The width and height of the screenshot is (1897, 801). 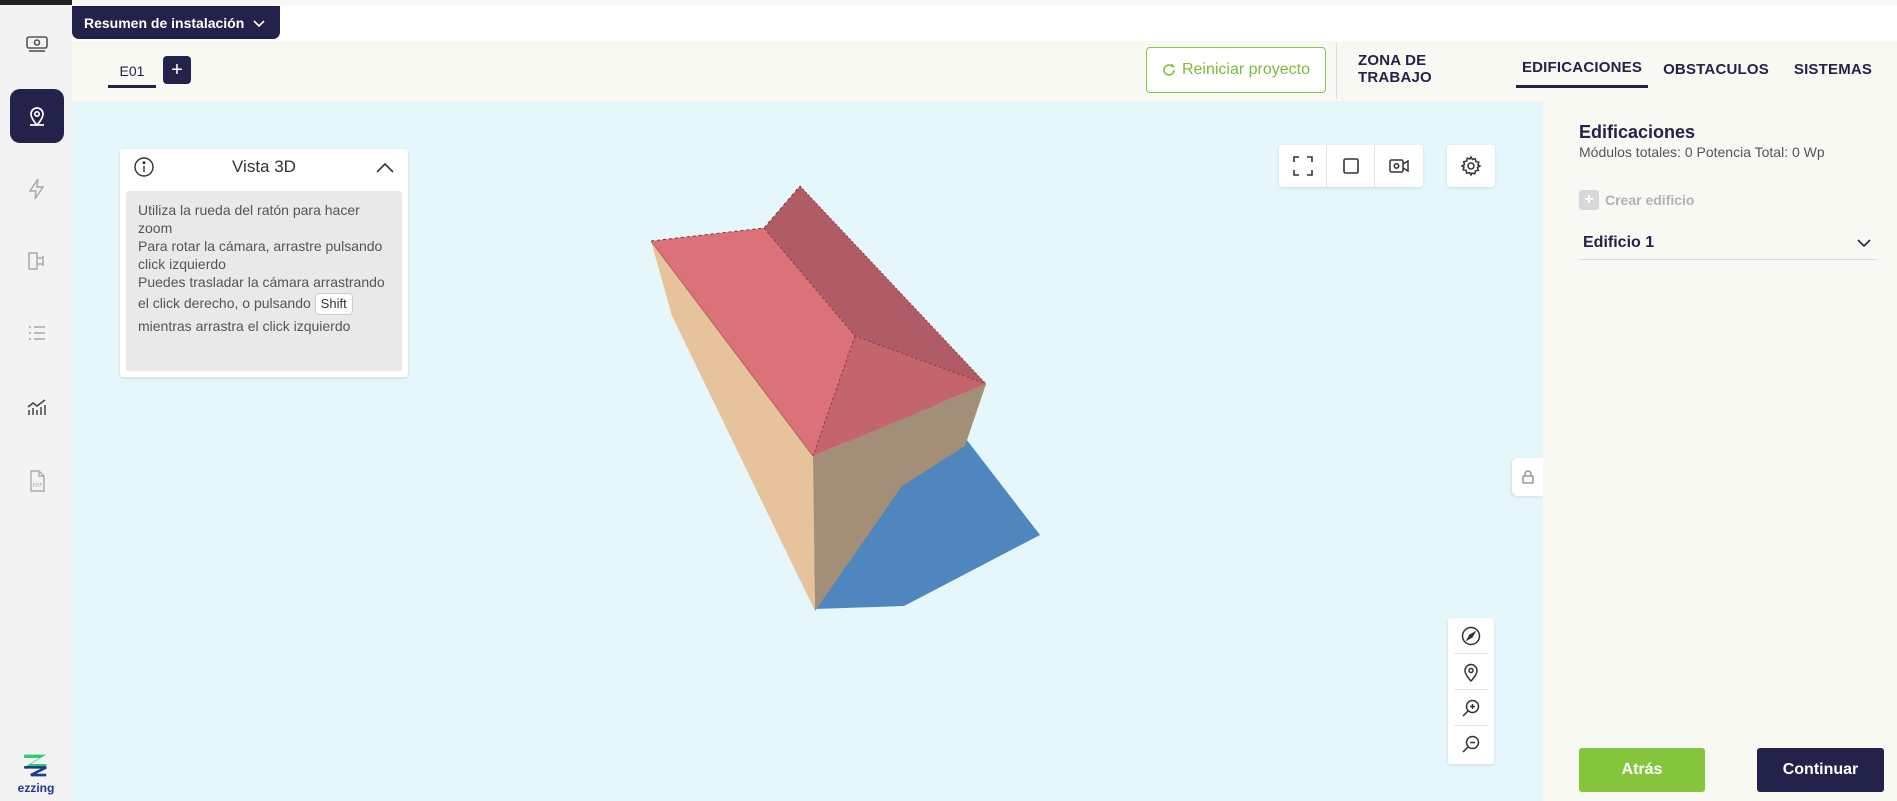 I want to click on fullscreen-icon, so click(x=1302, y=166).